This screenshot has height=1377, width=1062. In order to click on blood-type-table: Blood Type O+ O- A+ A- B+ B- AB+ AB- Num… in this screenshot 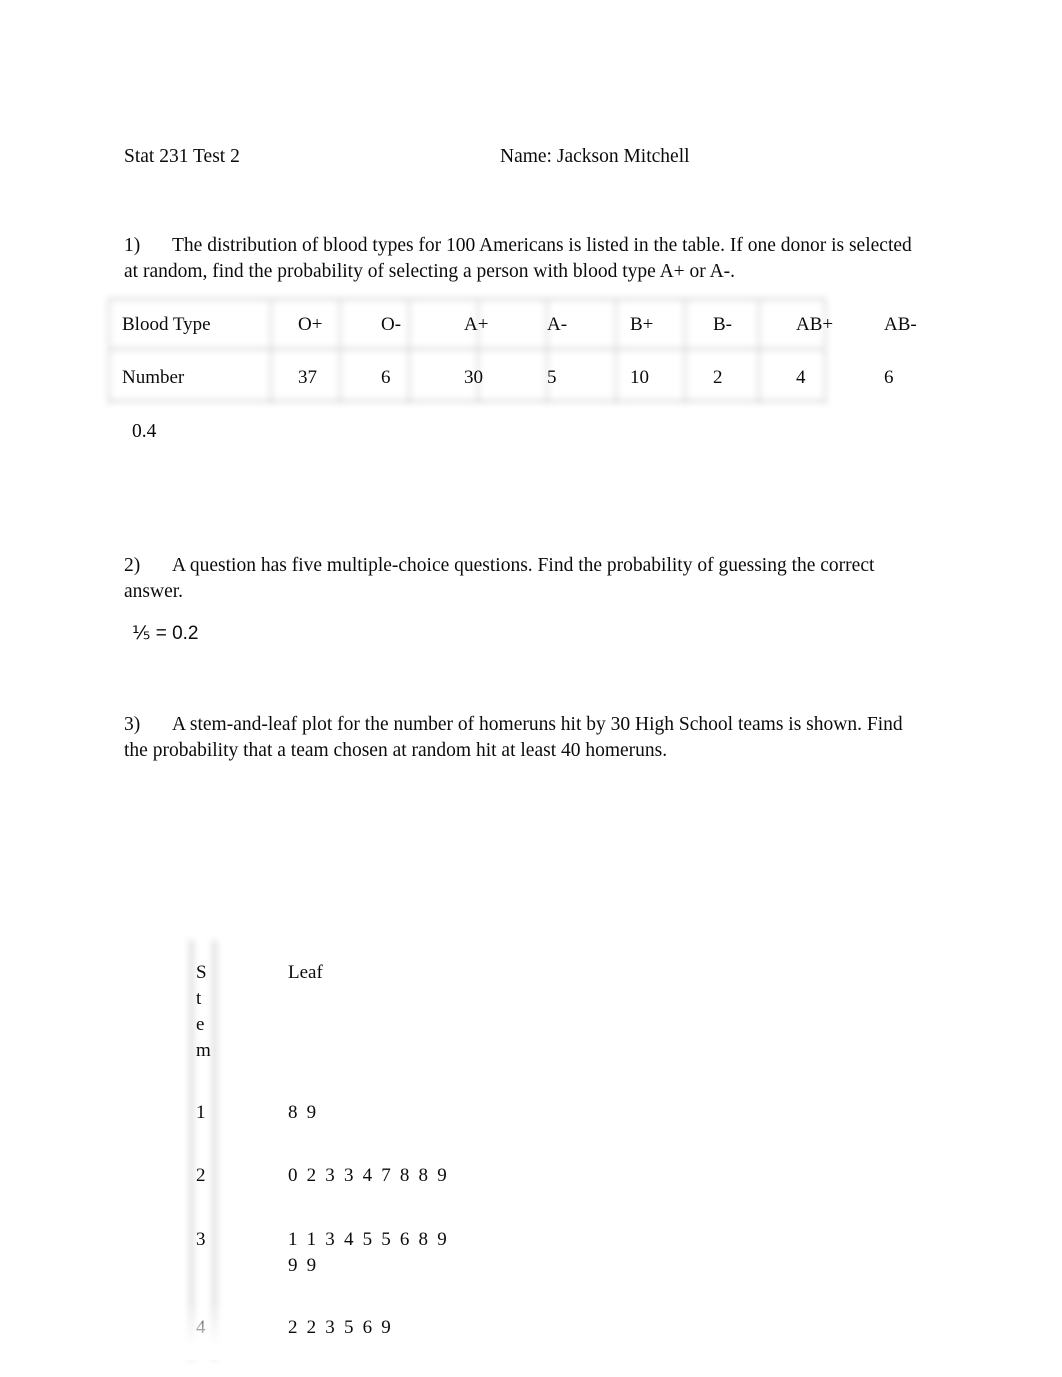, I will do `click(512, 351)`.